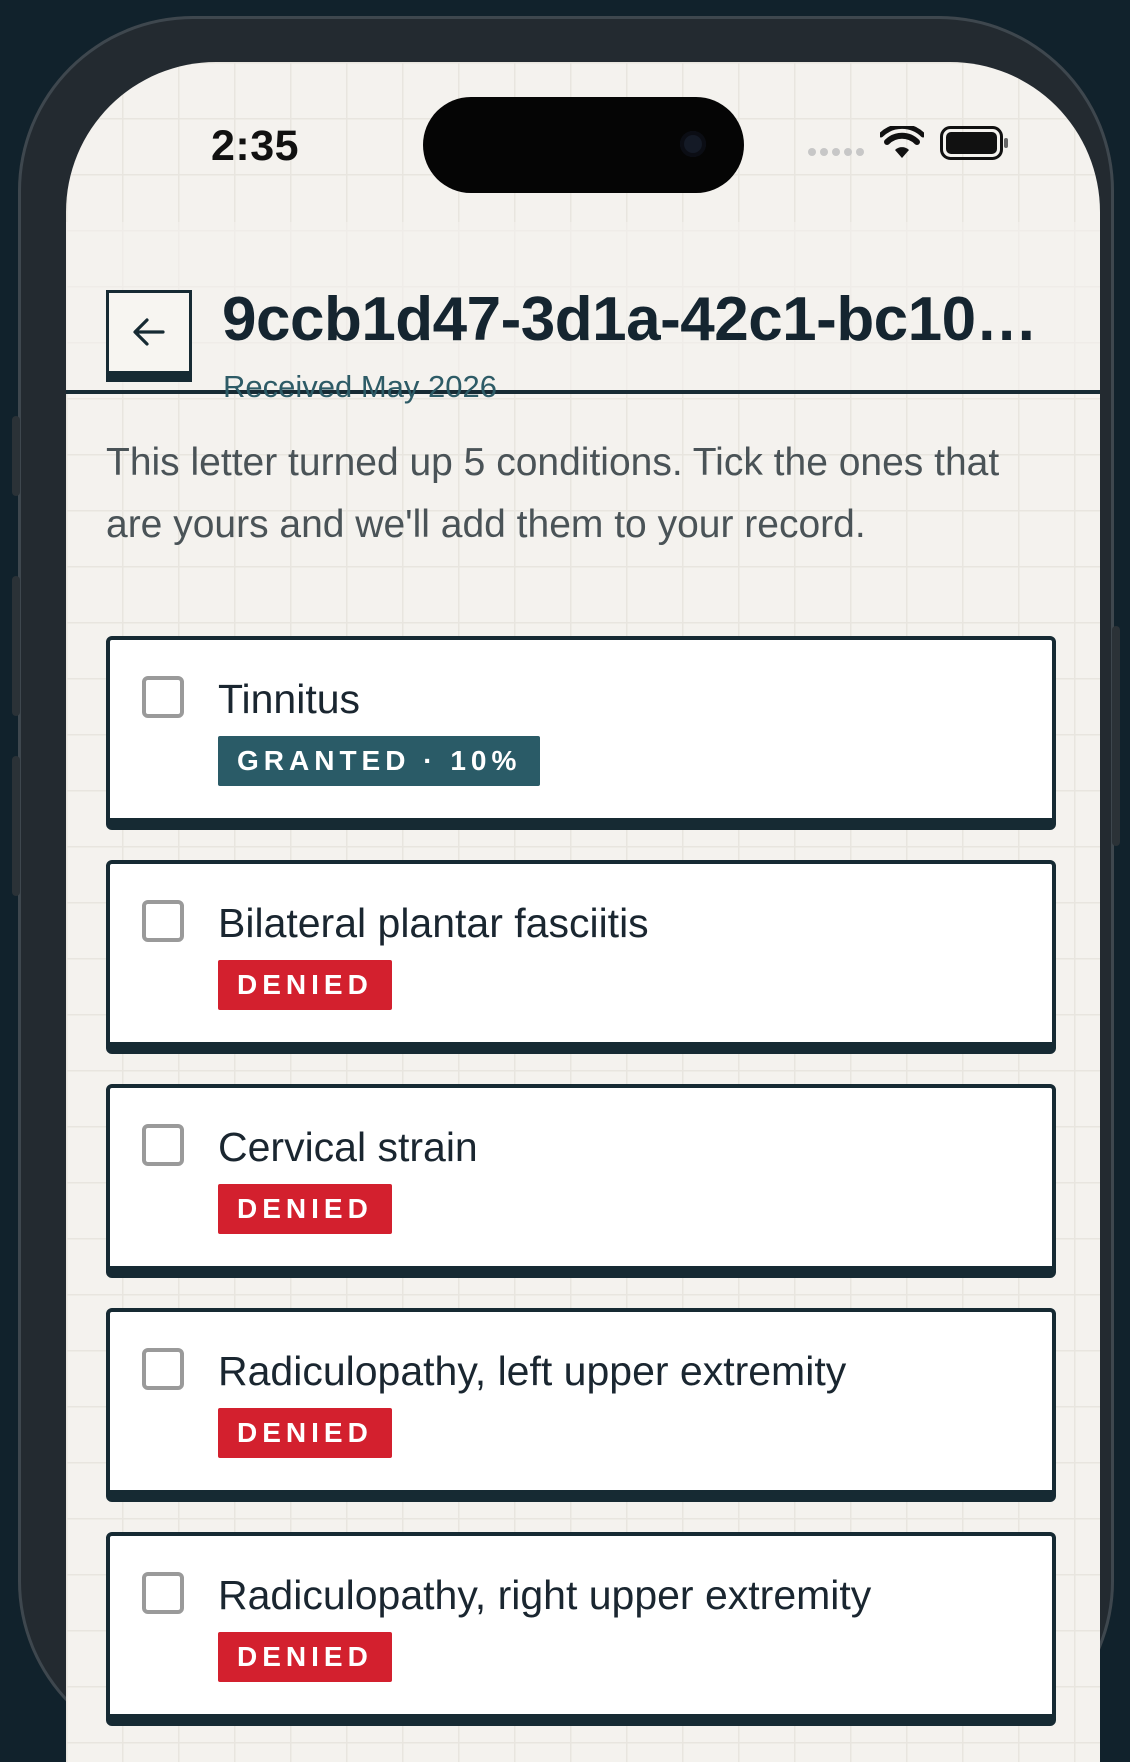 This screenshot has width=1130, height=1762. I want to click on volume-down-button, so click(16, 826).